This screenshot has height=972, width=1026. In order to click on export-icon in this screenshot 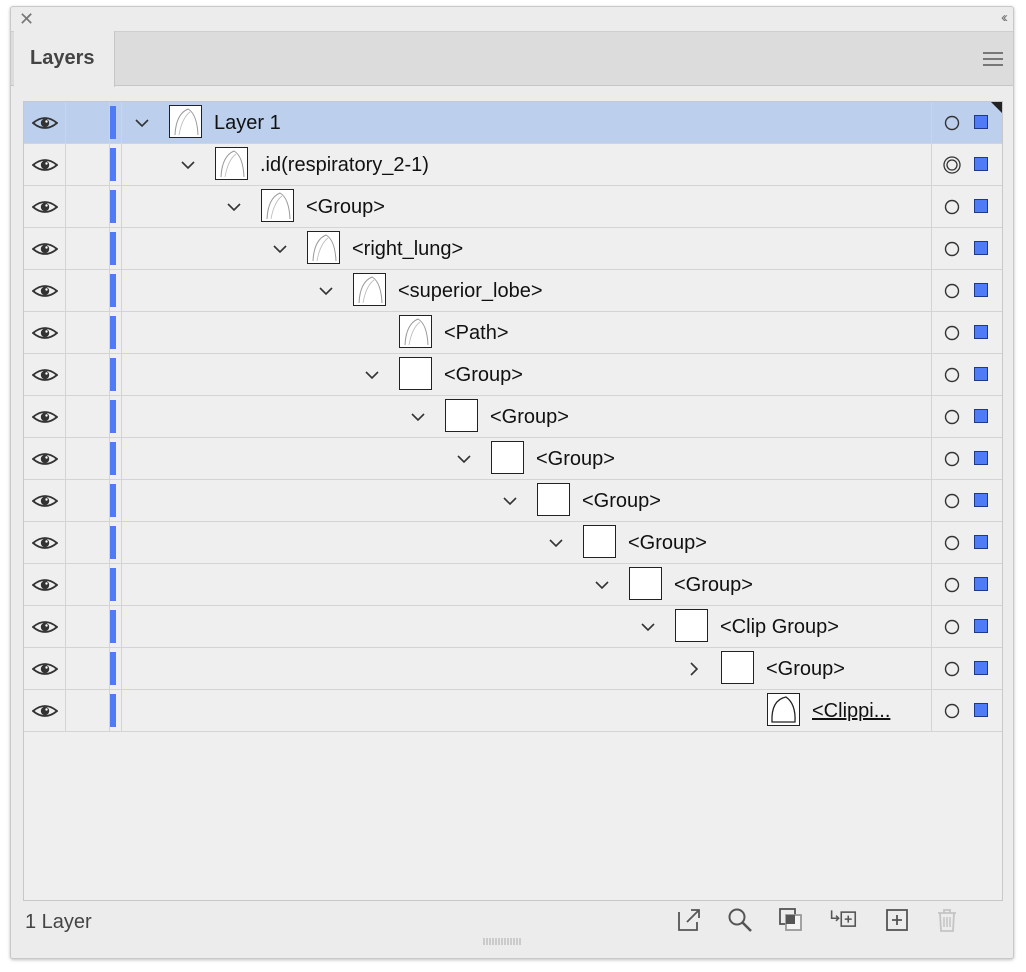, I will do `click(689, 920)`.